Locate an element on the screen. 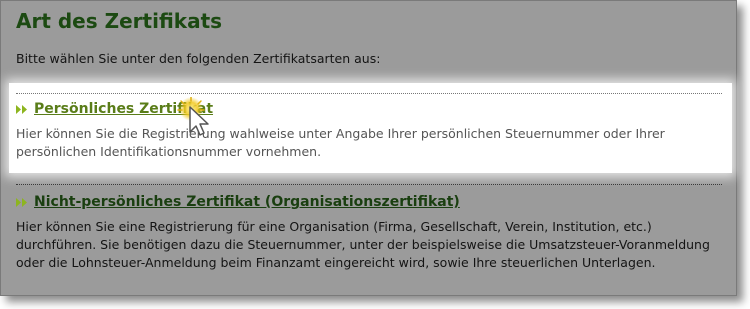 Image resolution: width=750 pixels, height=309 pixels. page-title: Art des Zertifikats is located at coordinates (119, 21).